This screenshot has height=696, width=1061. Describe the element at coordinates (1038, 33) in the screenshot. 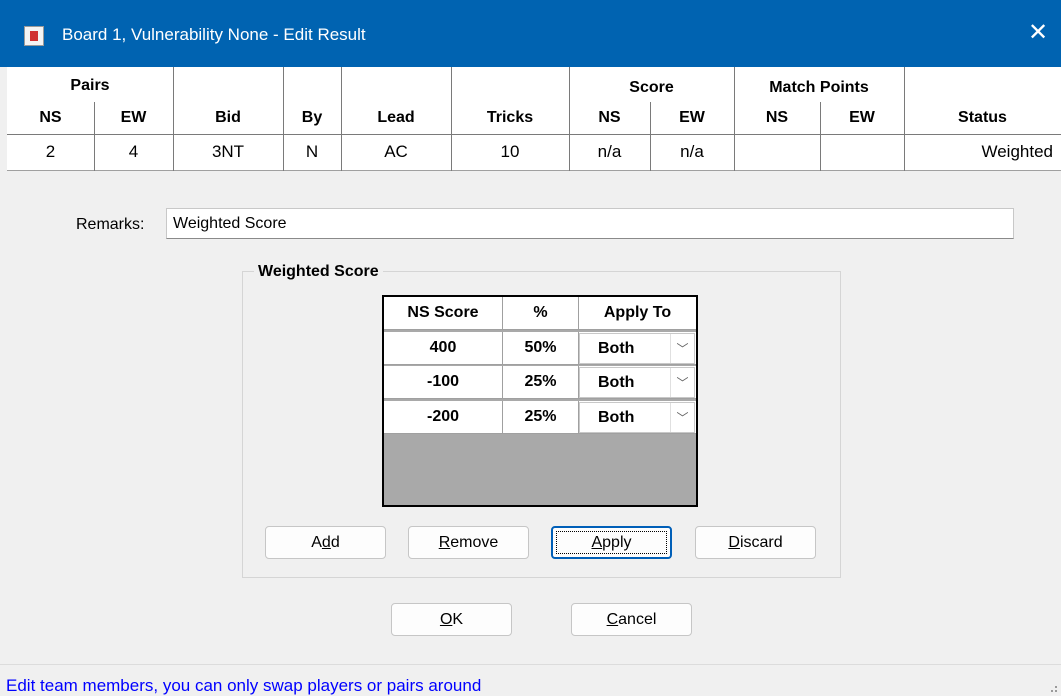

I see `close-icon: ✕` at that location.